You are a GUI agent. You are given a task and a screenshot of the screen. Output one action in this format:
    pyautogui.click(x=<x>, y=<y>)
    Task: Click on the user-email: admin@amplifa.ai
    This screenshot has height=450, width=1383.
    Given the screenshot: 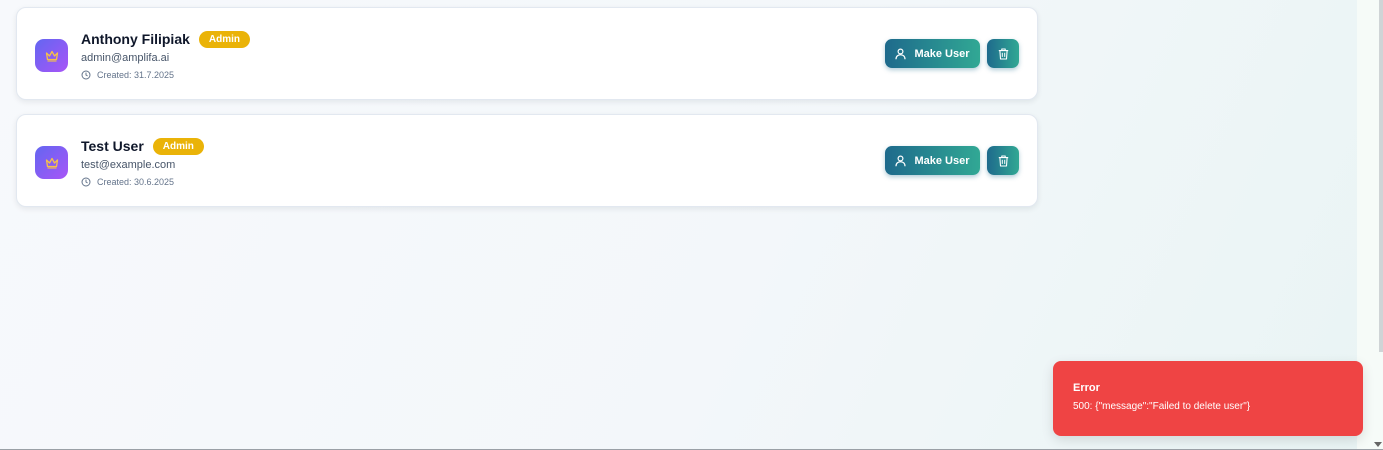 What is the action you would take?
    pyautogui.click(x=125, y=58)
    